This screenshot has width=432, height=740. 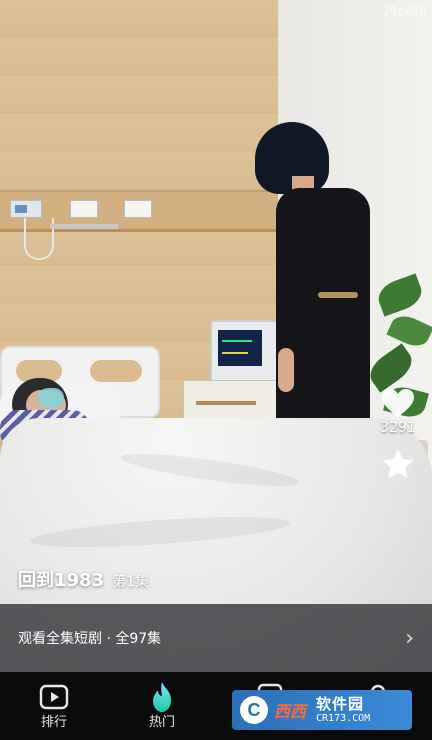 I want to click on video-watermark: 10c086, so click(x=404, y=11).